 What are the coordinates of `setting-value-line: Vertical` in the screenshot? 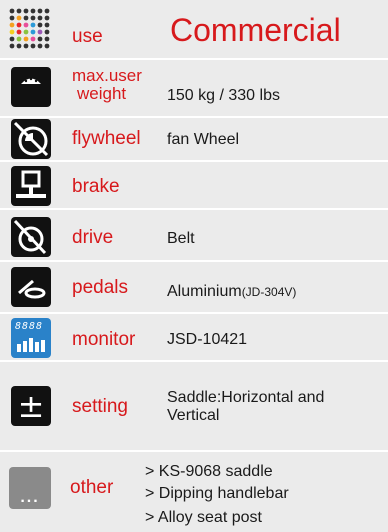 It's located at (193, 415).